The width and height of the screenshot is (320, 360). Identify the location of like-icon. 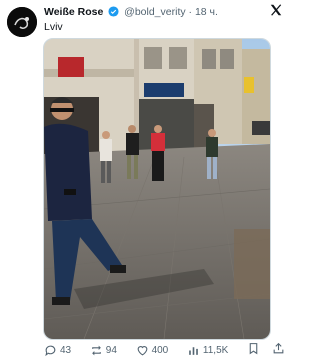
(142, 350).